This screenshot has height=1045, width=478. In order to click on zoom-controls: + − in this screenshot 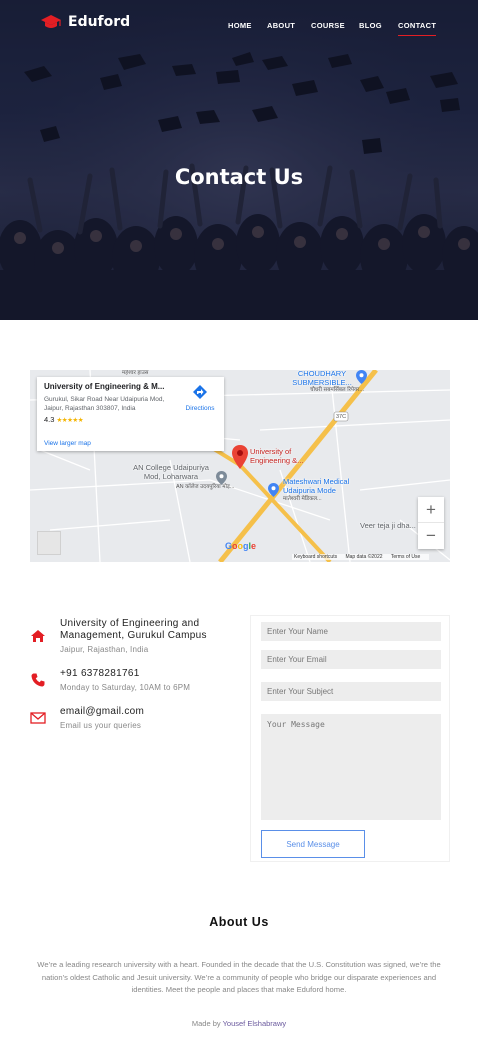, I will do `click(431, 523)`.